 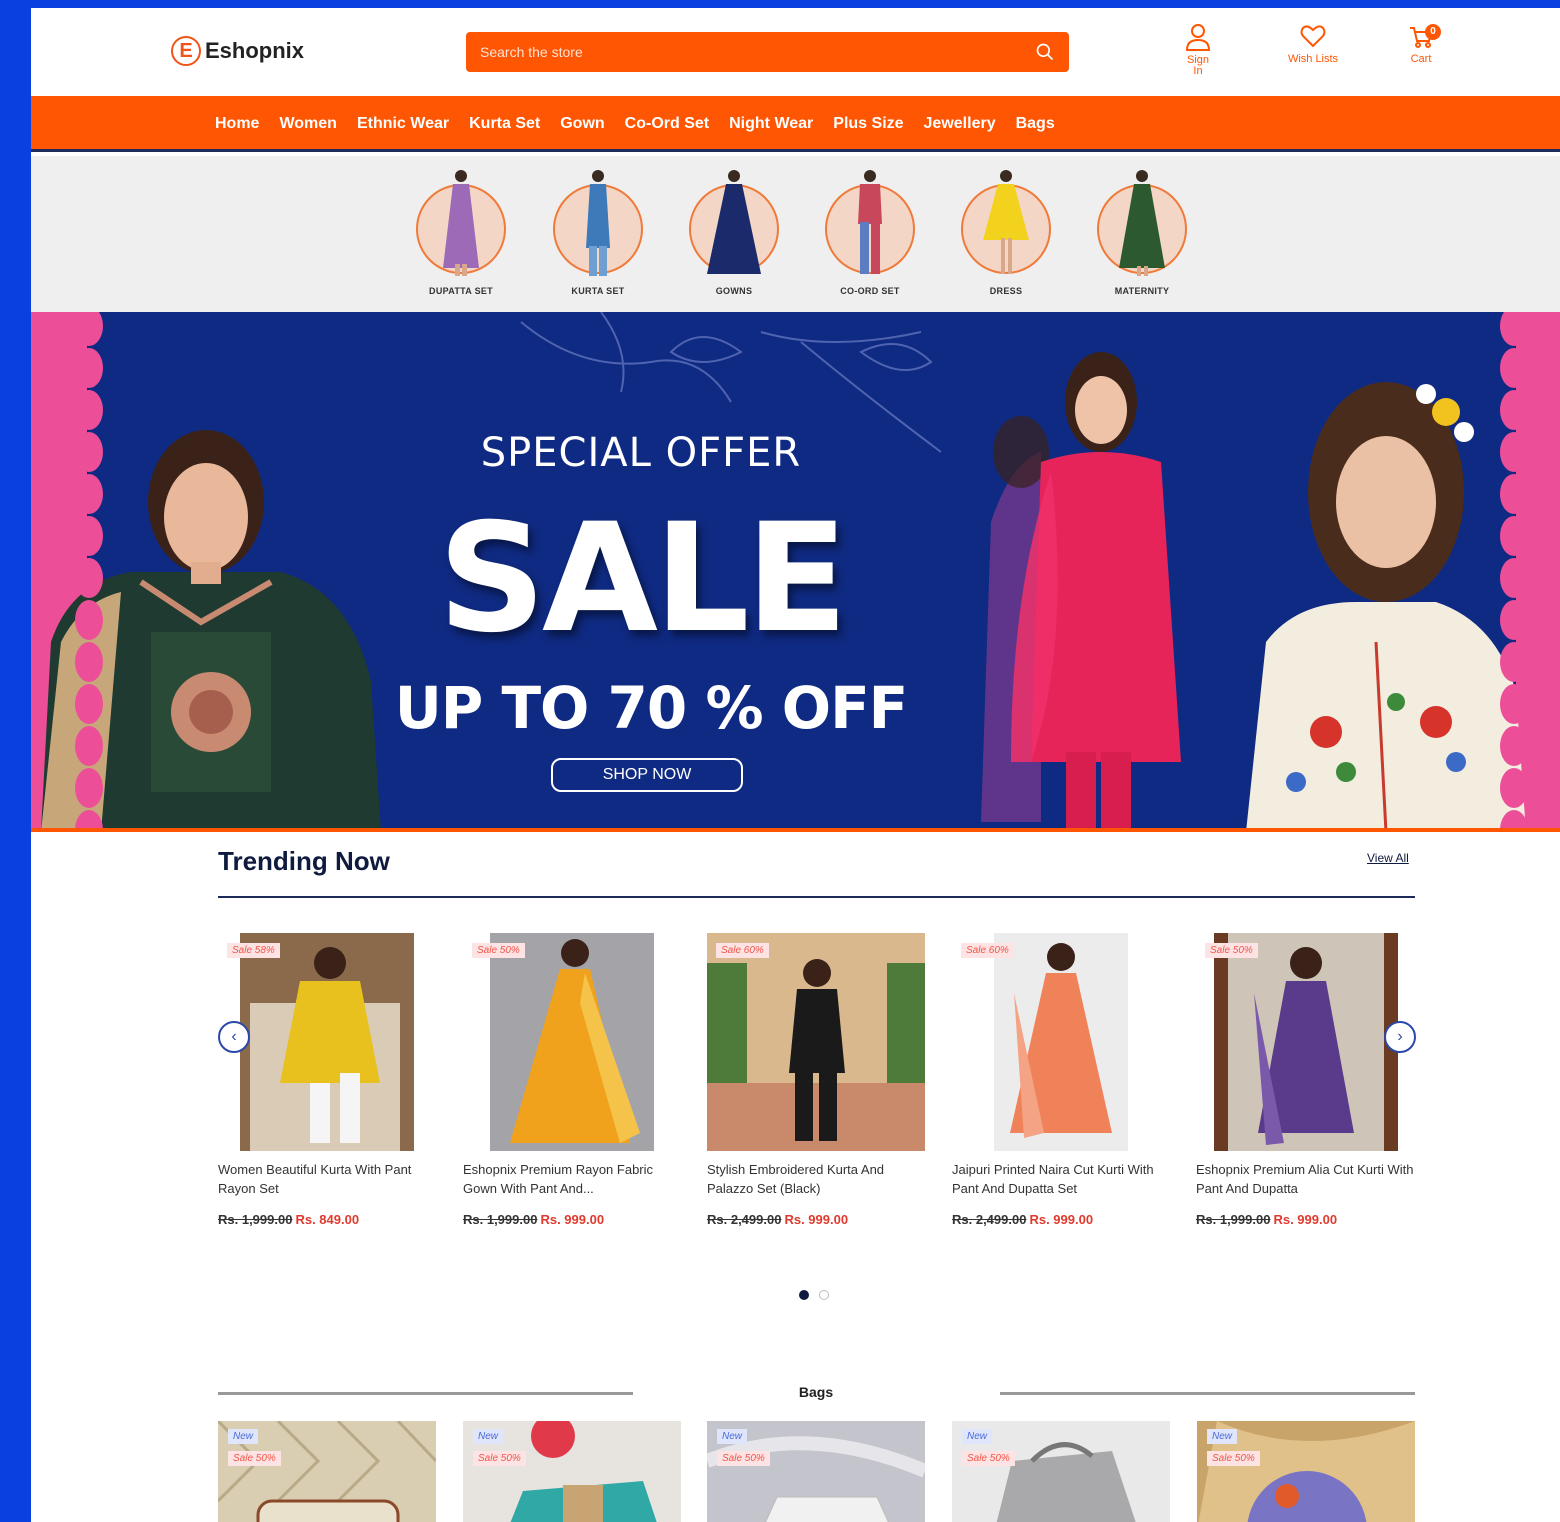 I want to click on user-icon, so click(x=1198, y=37).